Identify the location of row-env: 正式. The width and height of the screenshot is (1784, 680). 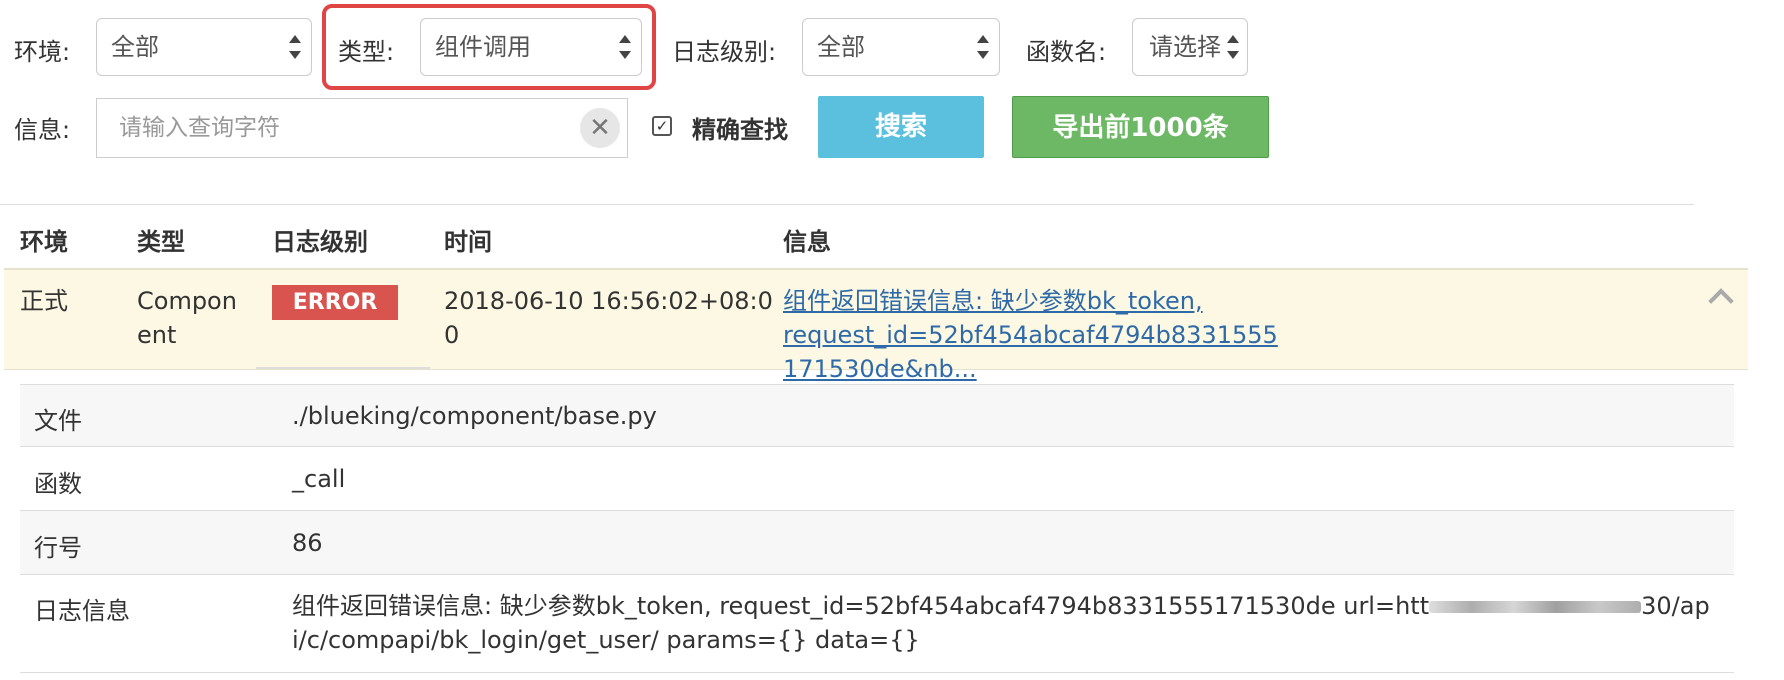
(44, 301).